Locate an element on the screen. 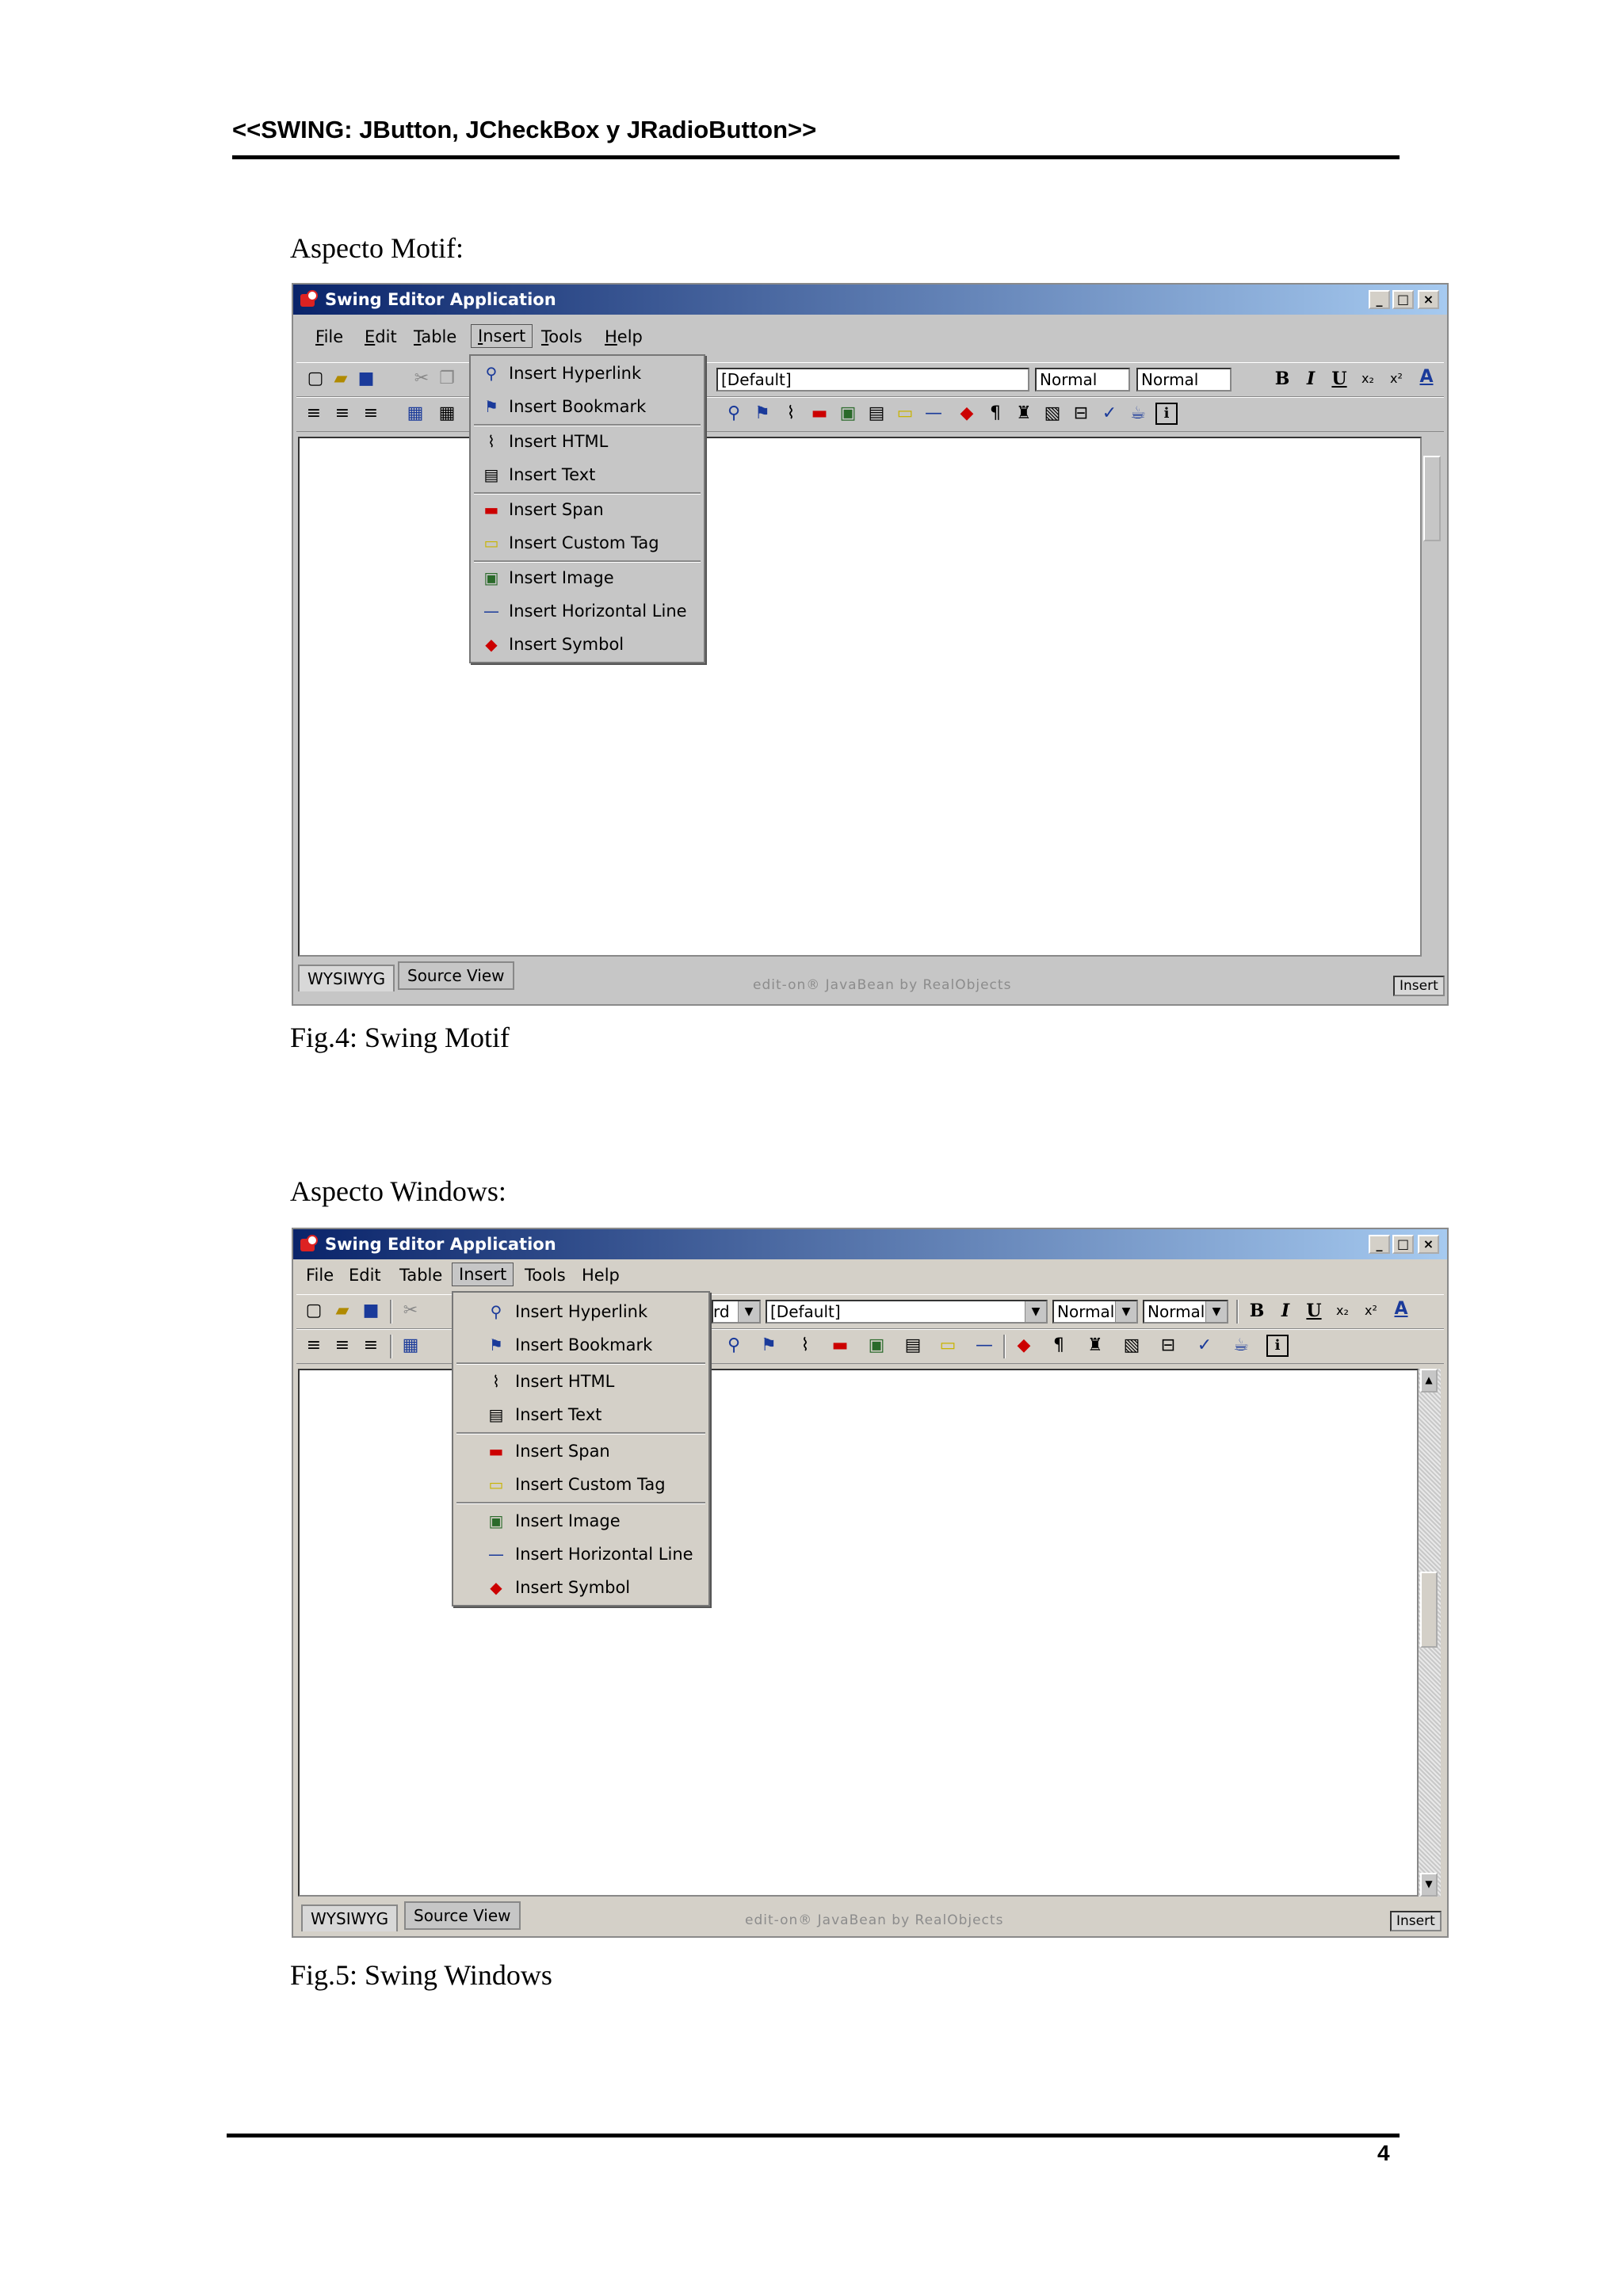 The width and height of the screenshot is (1623, 2296). style-combo: [Default] is located at coordinates (873, 380).